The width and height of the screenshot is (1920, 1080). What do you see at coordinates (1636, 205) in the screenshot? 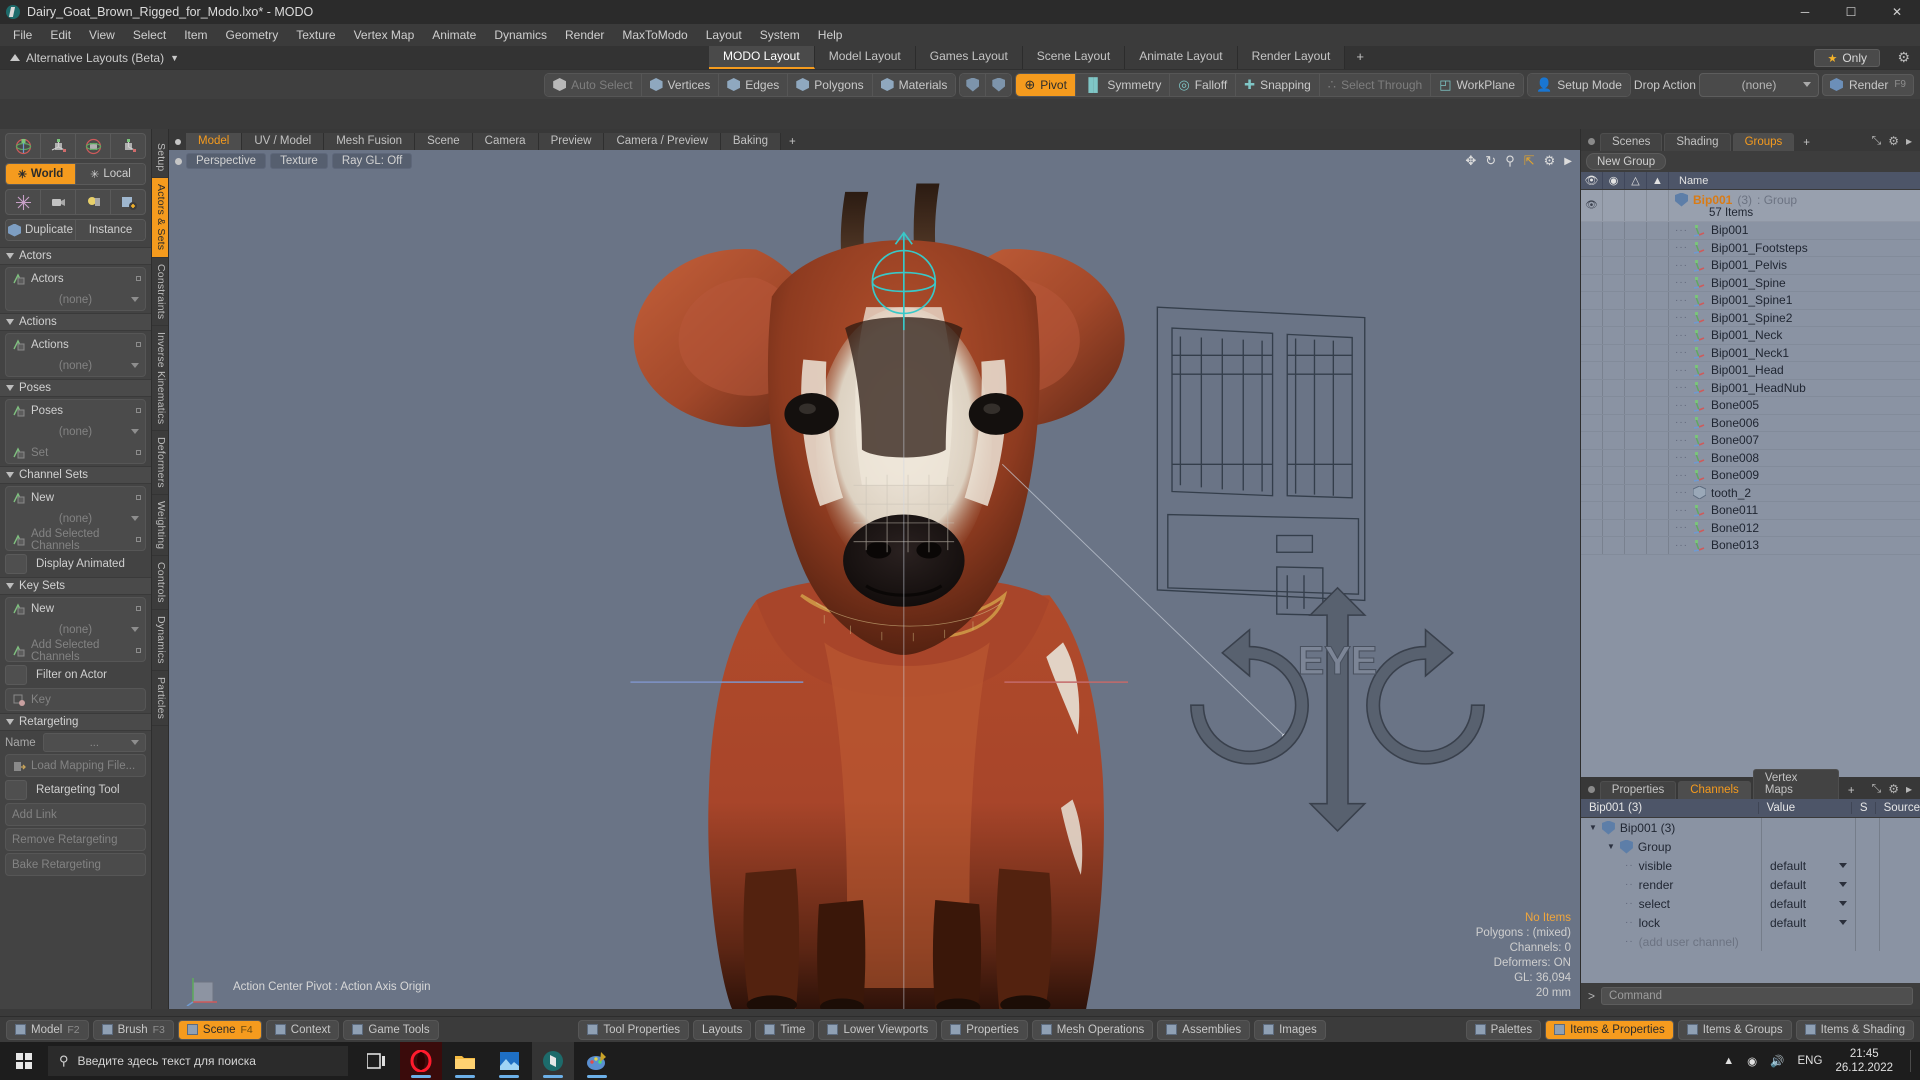
I see `row-gutter-select` at bounding box center [1636, 205].